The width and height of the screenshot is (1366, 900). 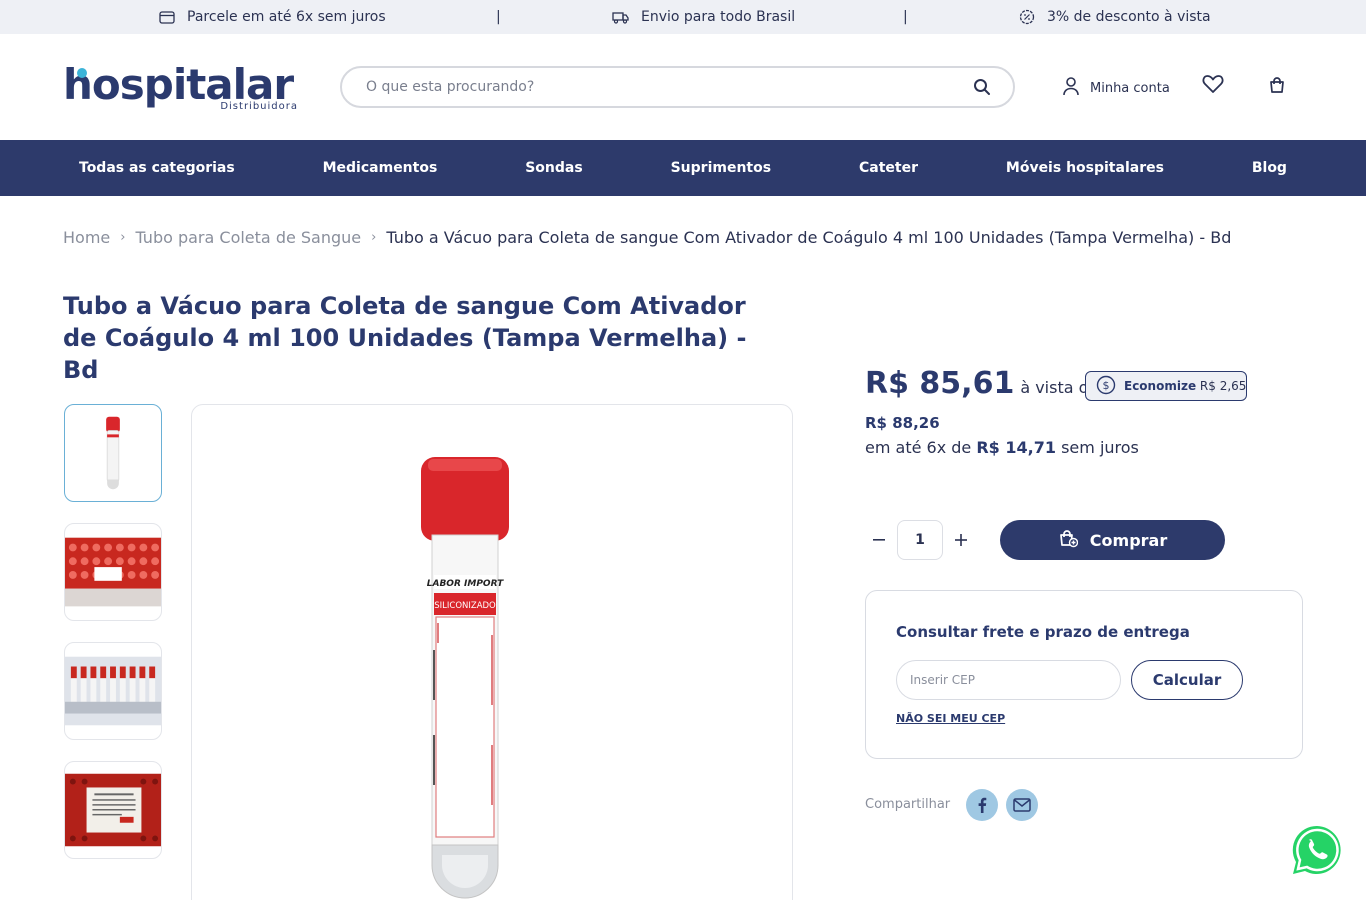 I want to click on whatsapp-icon, so click(x=1316, y=849).